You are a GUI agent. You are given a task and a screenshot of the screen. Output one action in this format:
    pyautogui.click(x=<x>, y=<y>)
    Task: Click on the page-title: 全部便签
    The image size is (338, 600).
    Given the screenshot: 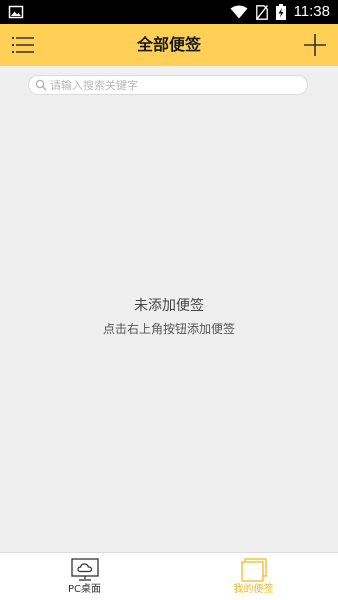 What is the action you would take?
    pyautogui.click(x=168, y=44)
    